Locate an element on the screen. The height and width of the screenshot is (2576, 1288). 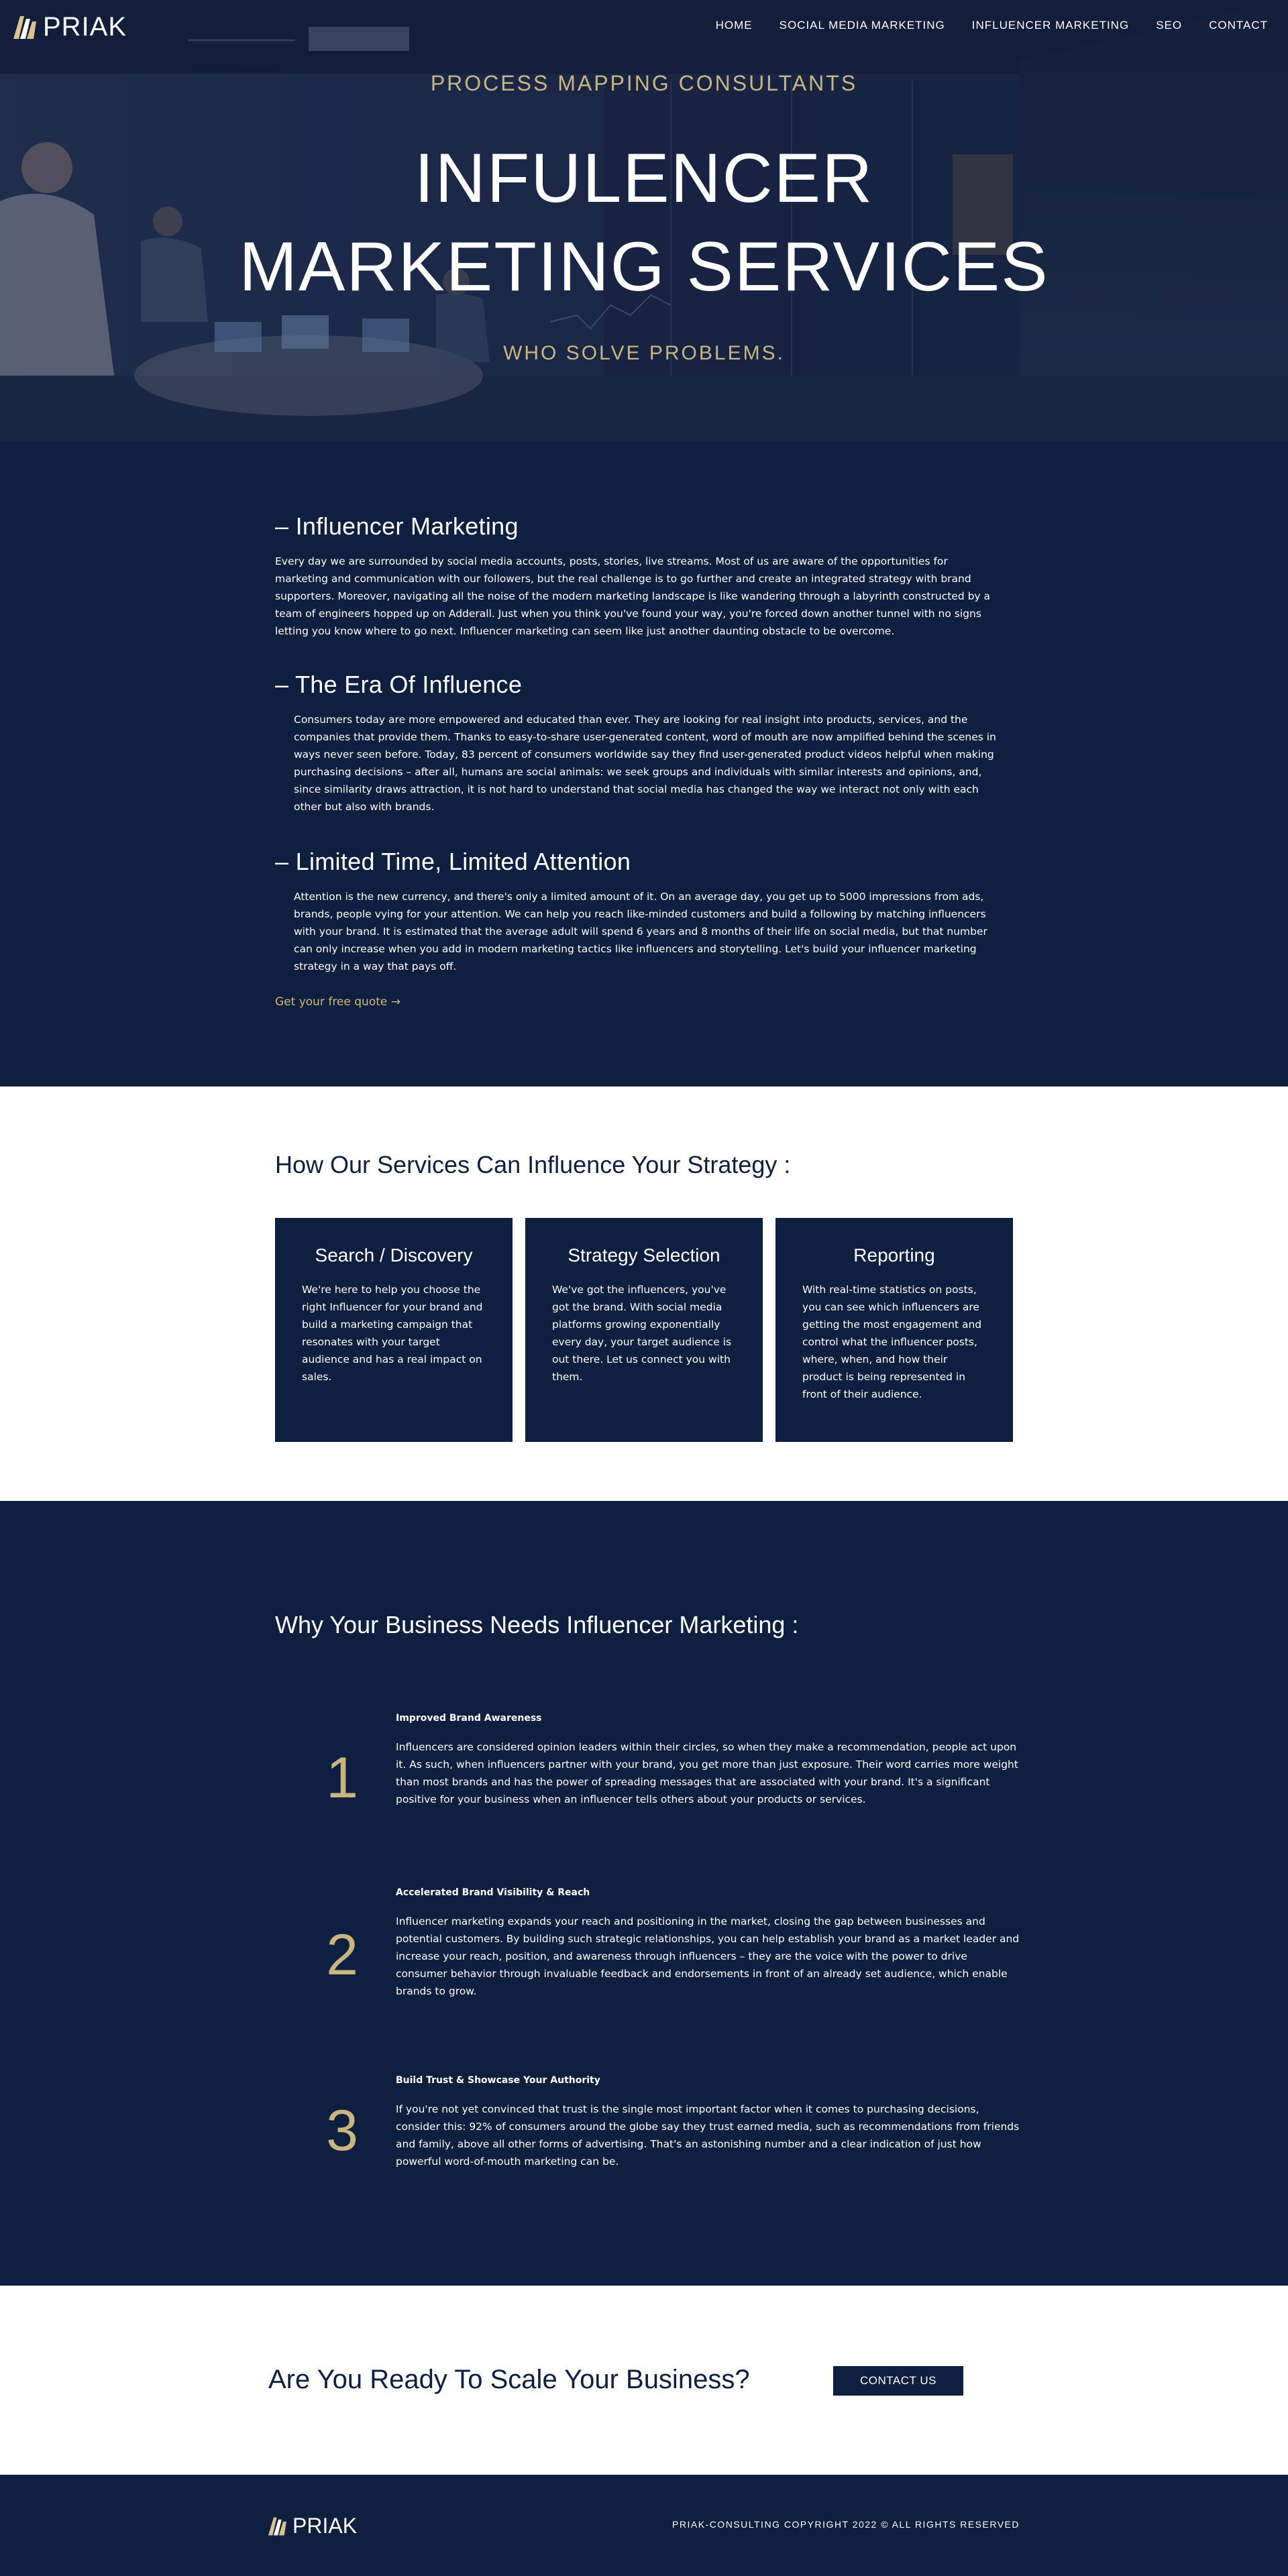
footer-logo: PRIAK is located at coordinates (312, 2526).